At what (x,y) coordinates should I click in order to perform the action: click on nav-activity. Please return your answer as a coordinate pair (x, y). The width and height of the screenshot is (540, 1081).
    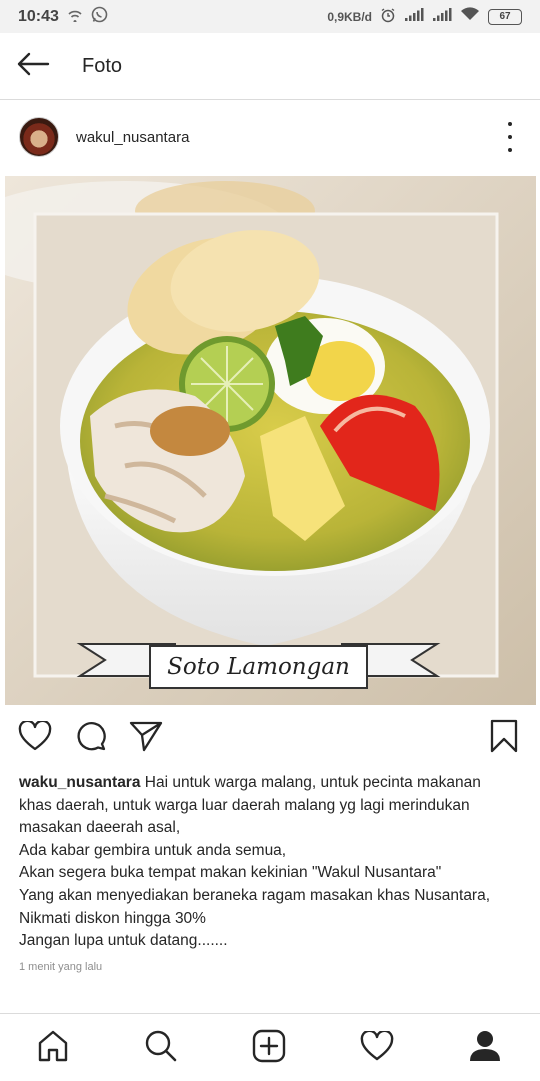
    Looking at the image, I should click on (377, 1048).